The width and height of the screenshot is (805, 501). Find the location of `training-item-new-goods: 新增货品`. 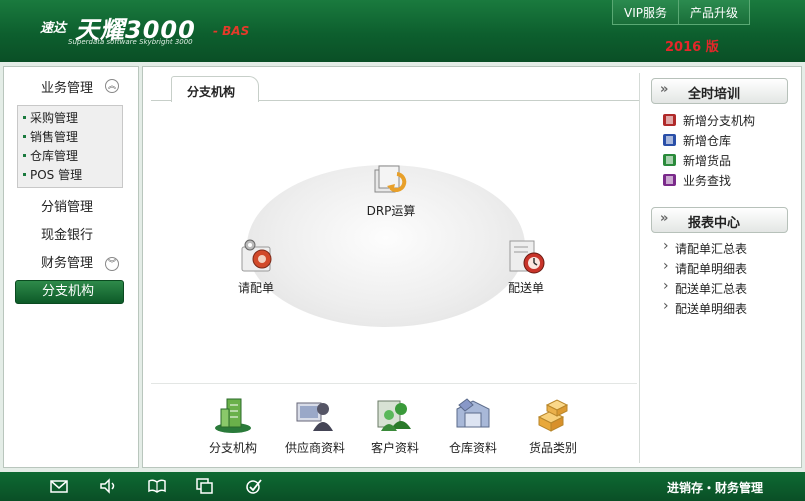

training-item-new-goods: 新增货品 is located at coordinates (726, 162).